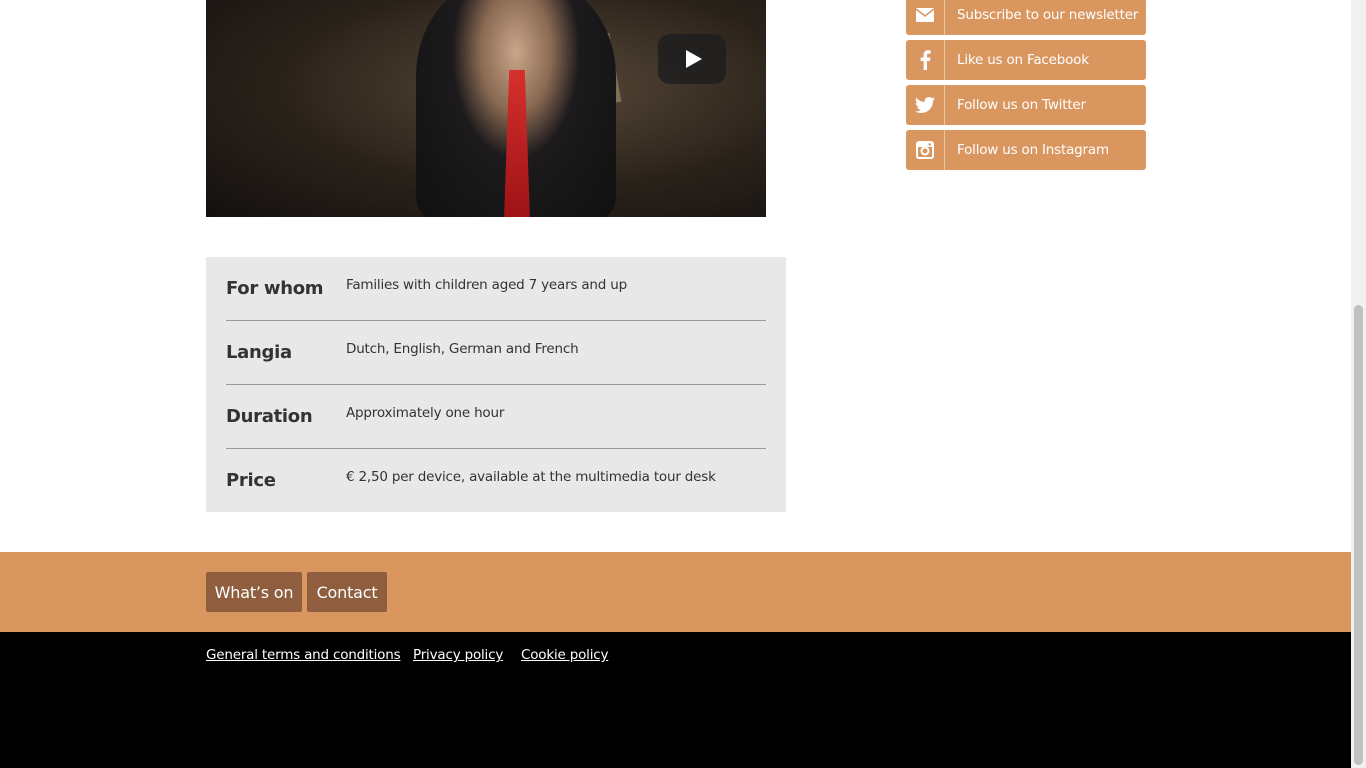 The image size is (1366, 768). Describe the element at coordinates (1358, 535) in the screenshot. I see `scrollbar-thumb` at that location.